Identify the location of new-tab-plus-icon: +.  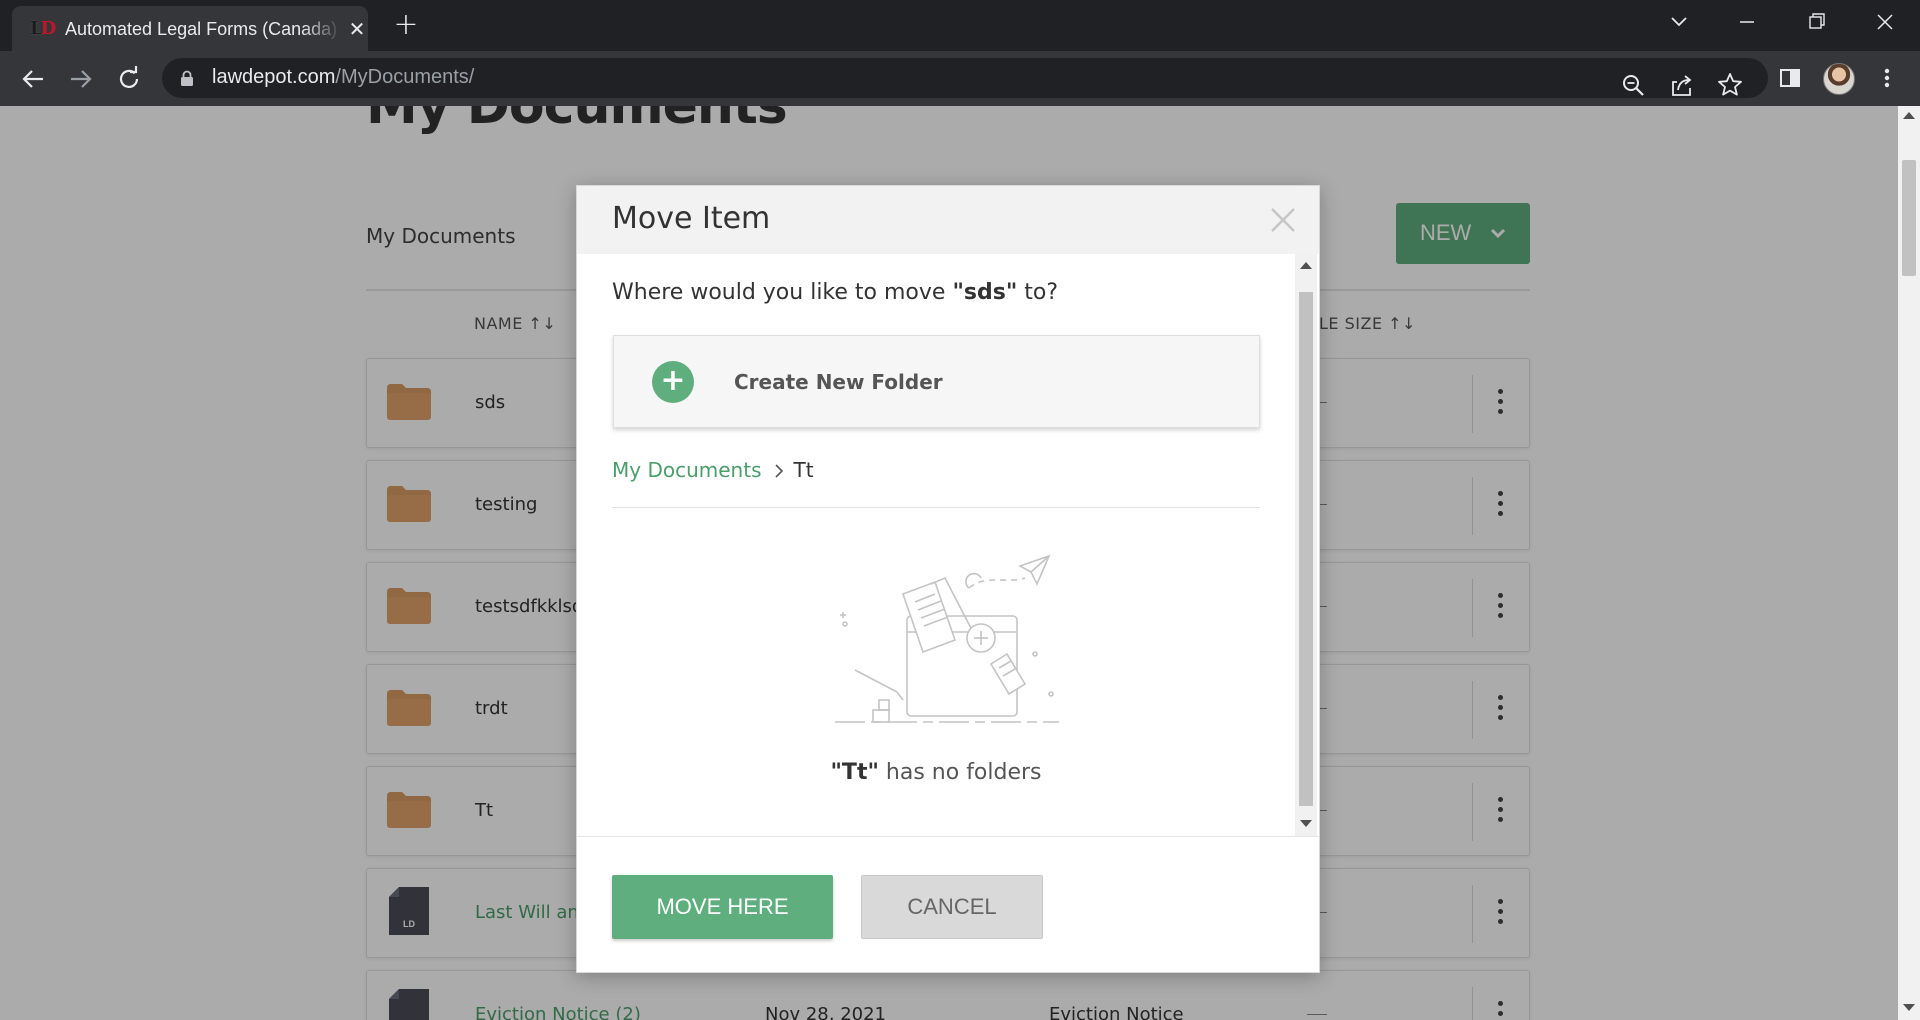
(406, 25).